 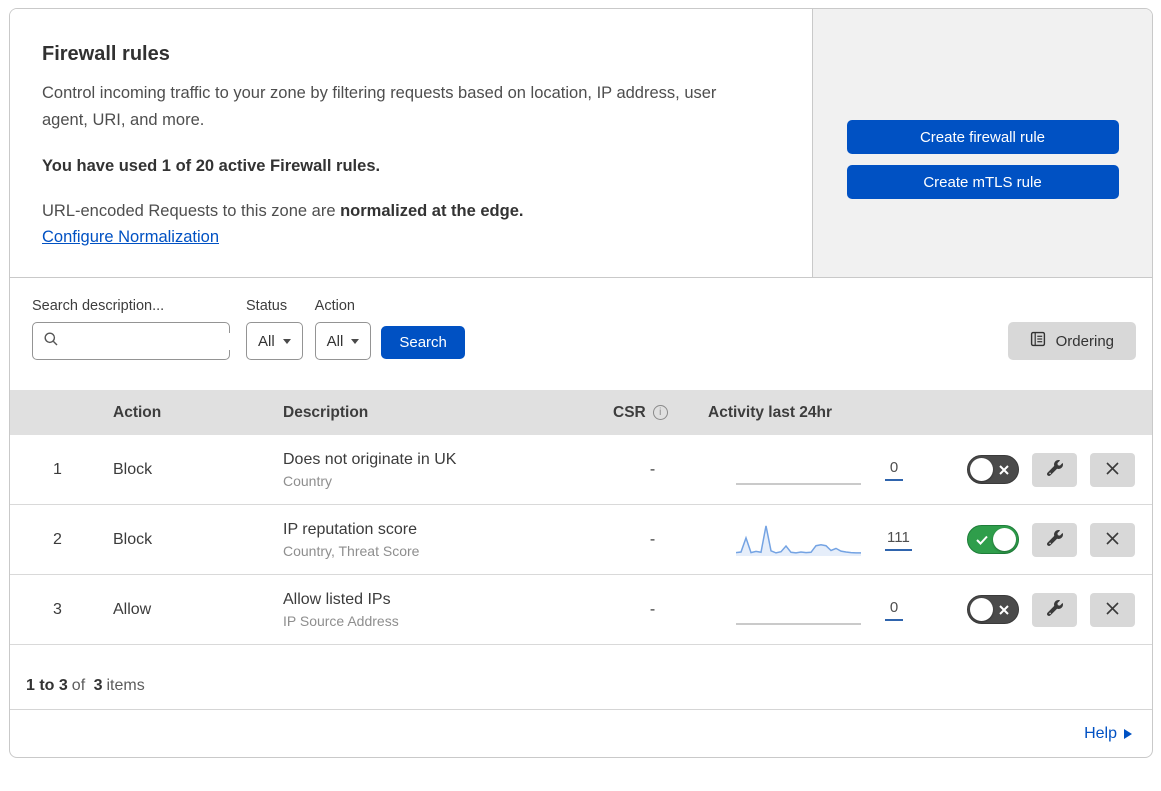 What do you see at coordinates (1100, 733) in the screenshot?
I see `help-link-label: Help` at bounding box center [1100, 733].